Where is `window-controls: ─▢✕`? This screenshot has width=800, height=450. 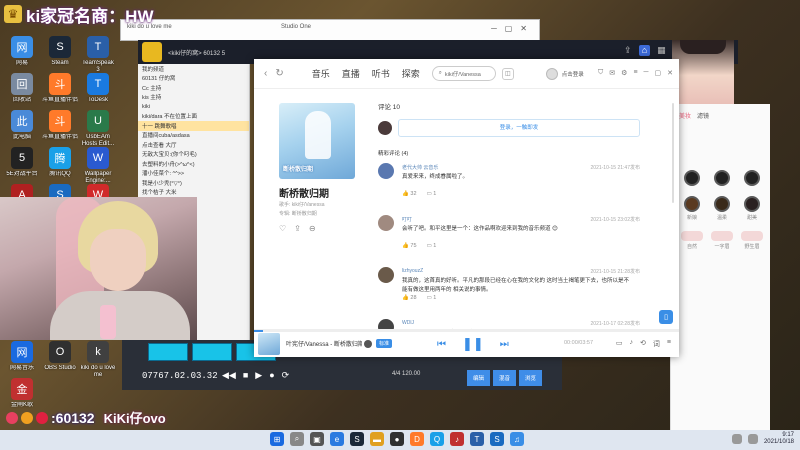
window-controls: ─▢✕ is located at coordinates (513, 28).